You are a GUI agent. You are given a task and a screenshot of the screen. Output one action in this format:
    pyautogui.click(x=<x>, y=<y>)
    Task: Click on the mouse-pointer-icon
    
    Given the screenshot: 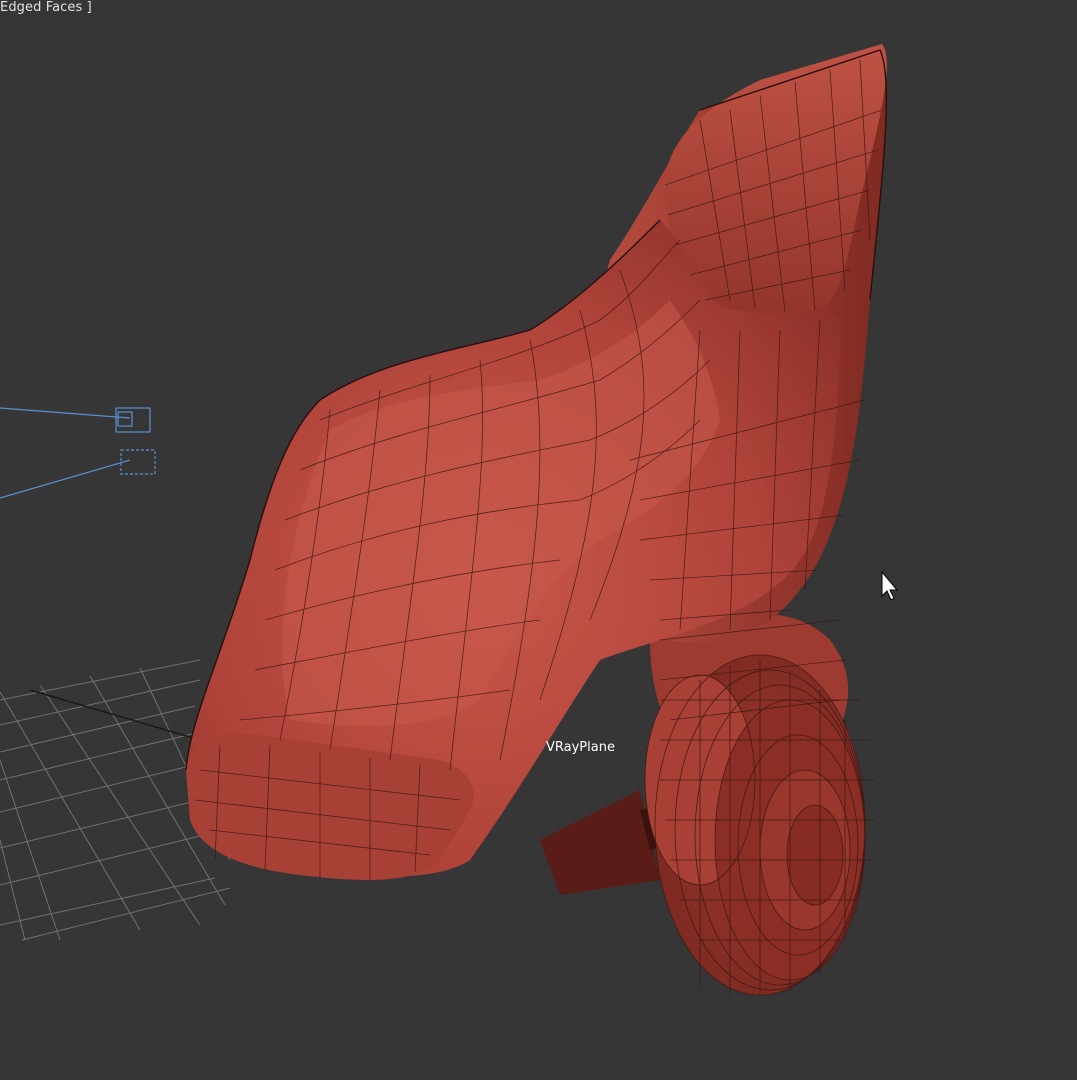 What is the action you would take?
    pyautogui.click(x=890, y=585)
    